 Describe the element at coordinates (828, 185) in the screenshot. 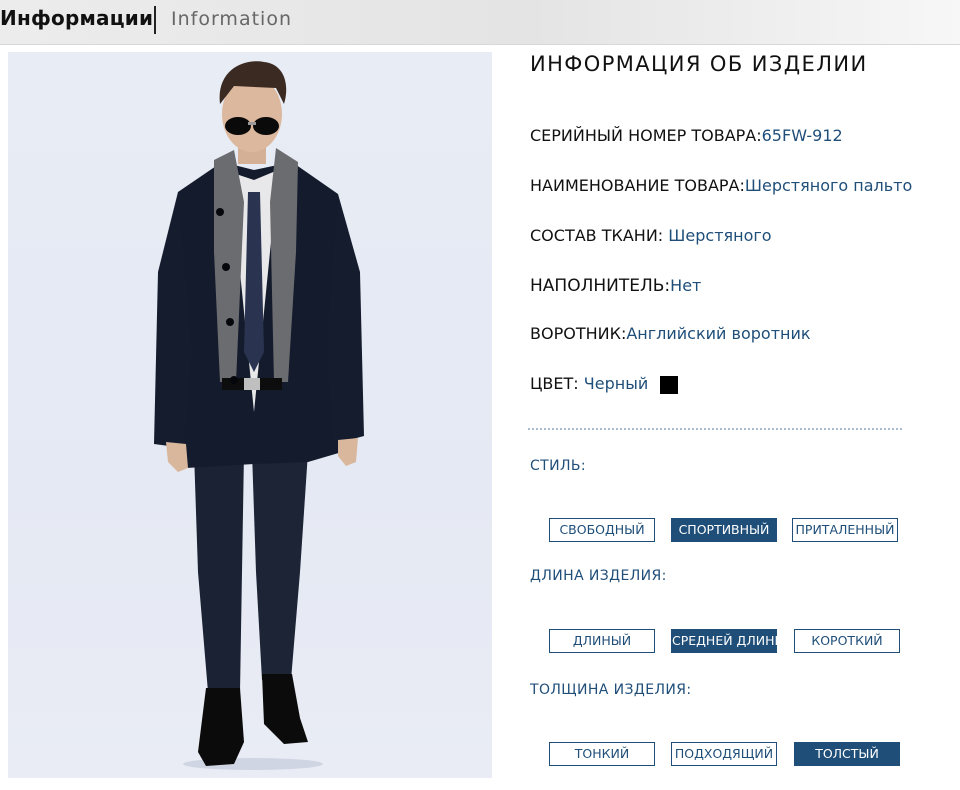

I see `info-value: Шерстяного пальто` at that location.